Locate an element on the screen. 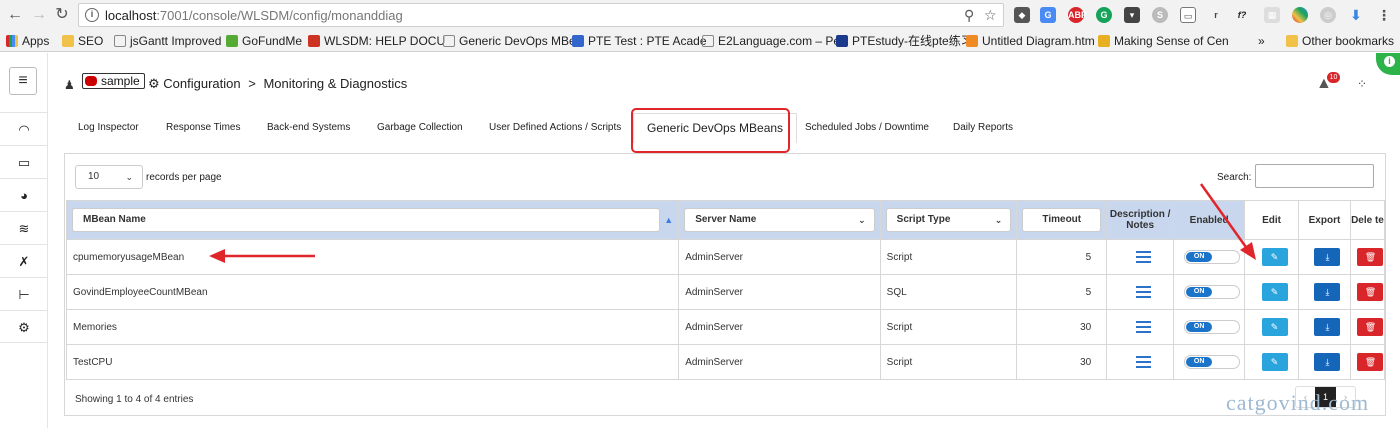 Image resolution: width=1400 pixels, height=428 pixels. col-script-type: Script Type ⌄ is located at coordinates (948, 220).